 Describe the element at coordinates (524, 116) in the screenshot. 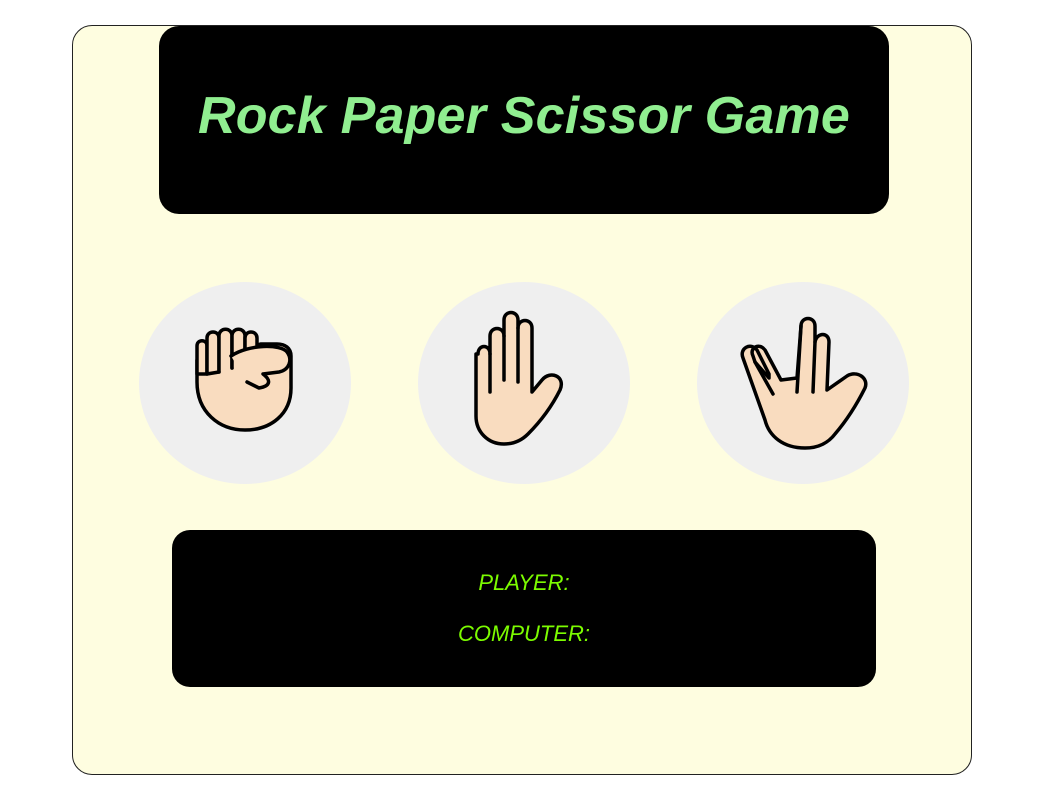

I see `game-title: Rock Paper Scissor Game` at that location.